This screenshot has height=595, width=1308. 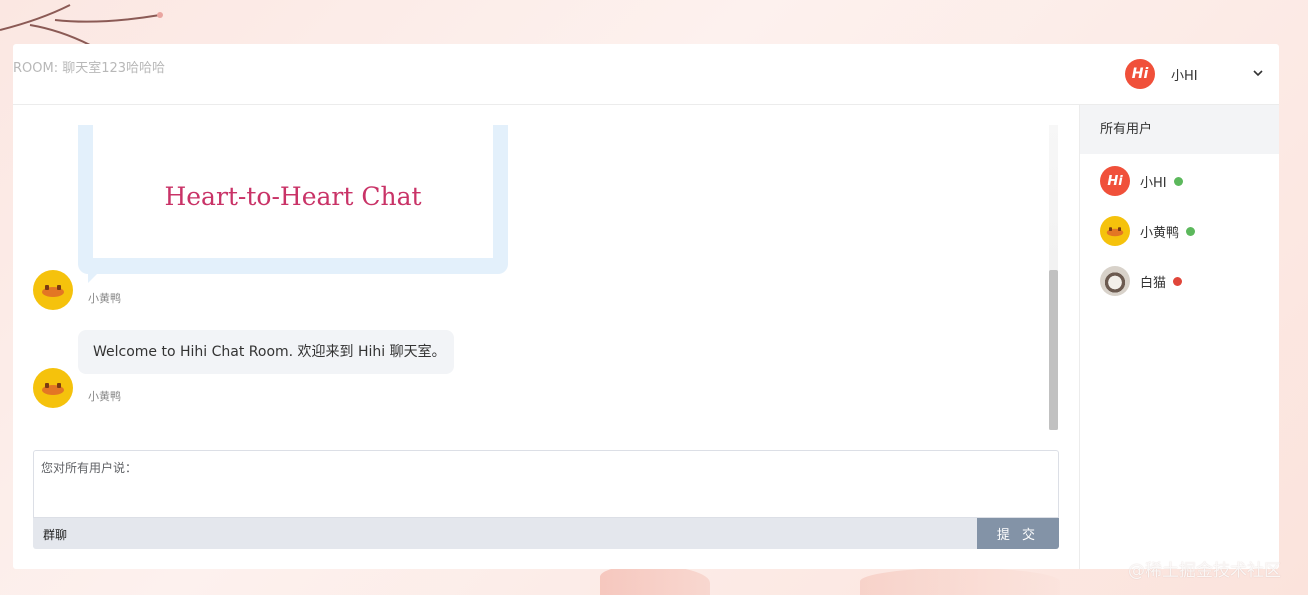 What do you see at coordinates (1178, 281) in the screenshot?
I see `offline-status-dot` at bounding box center [1178, 281].